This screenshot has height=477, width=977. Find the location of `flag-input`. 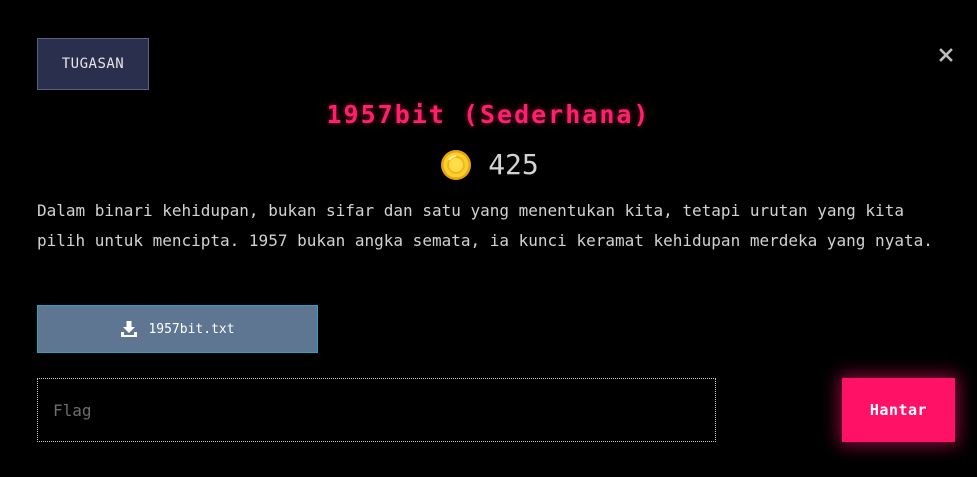

flag-input is located at coordinates (376, 410).